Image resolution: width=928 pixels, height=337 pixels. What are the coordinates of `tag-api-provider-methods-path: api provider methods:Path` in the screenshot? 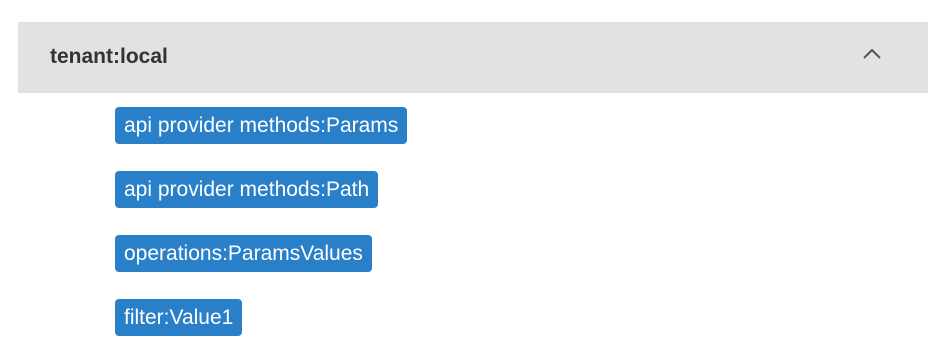 It's located at (247, 189).